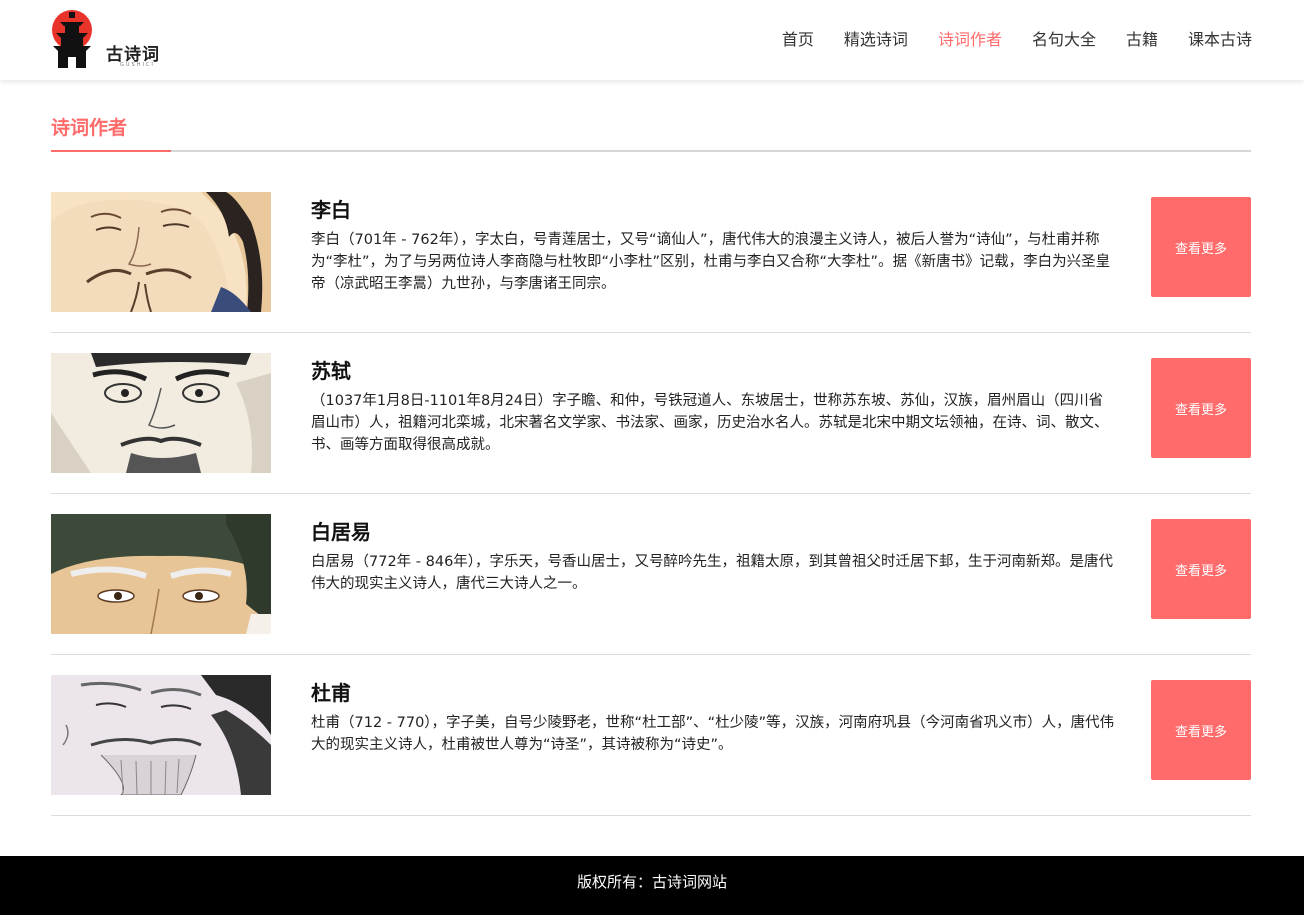 This screenshot has width=1304, height=915. What do you see at coordinates (331, 210) in the screenshot?
I see `author-name: 李白` at bounding box center [331, 210].